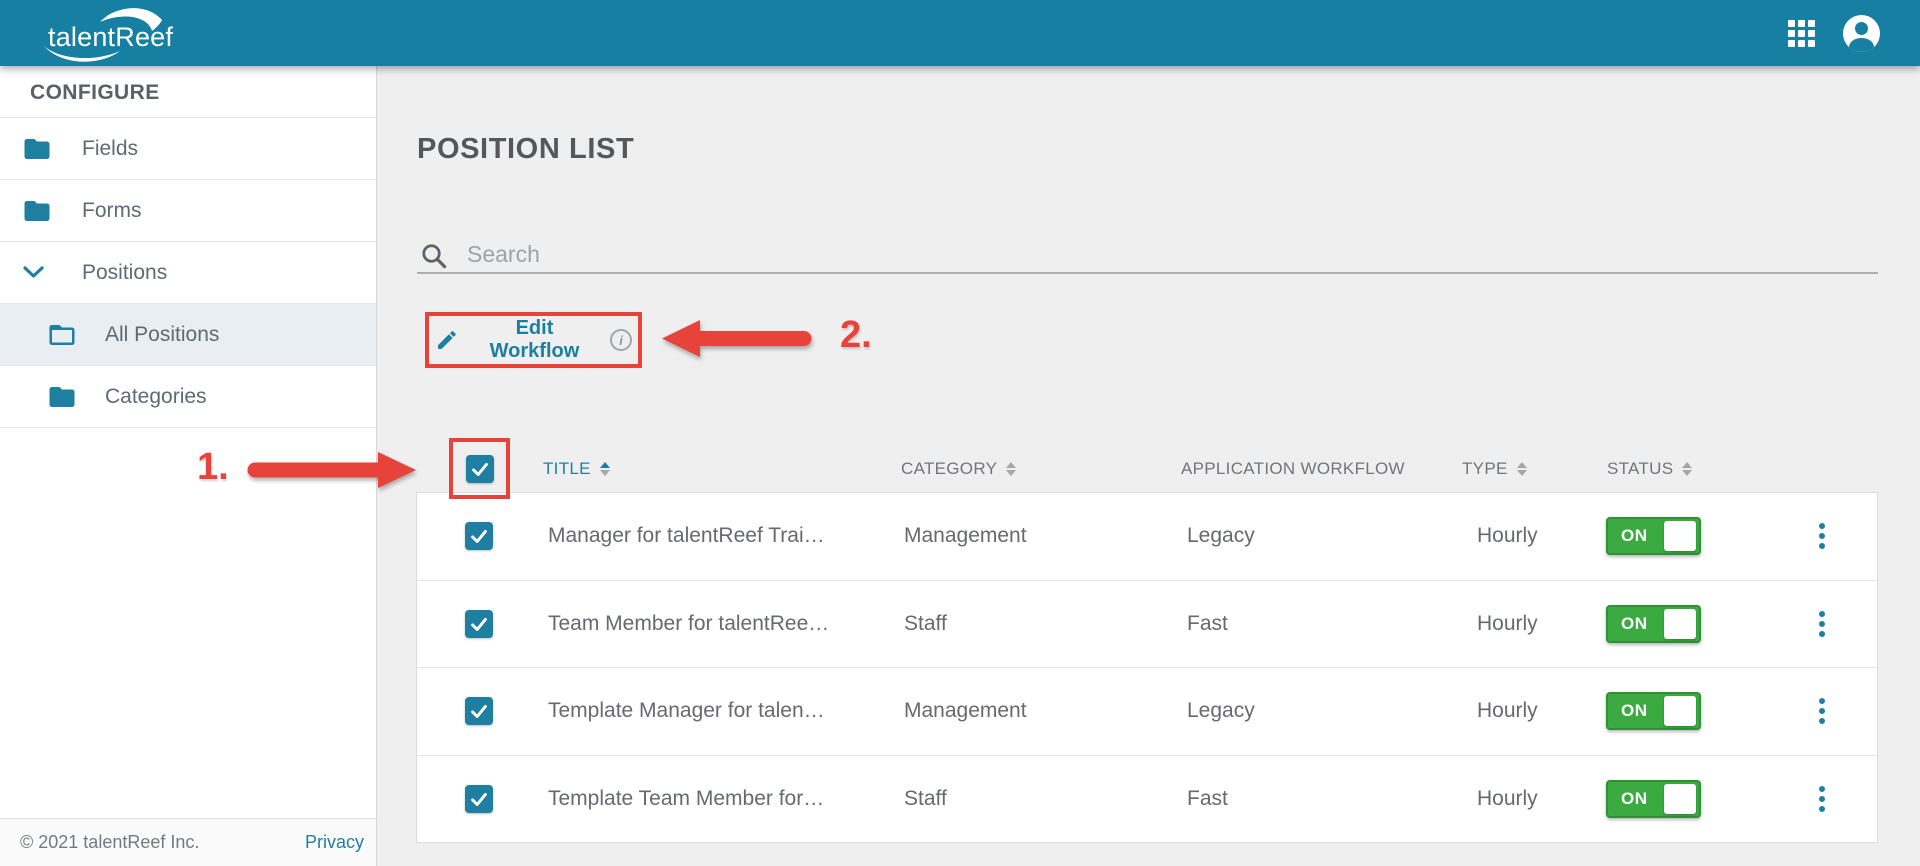 Image resolution: width=1920 pixels, height=866 pixels. I want to click on avatar-head, so click(1861, 28).